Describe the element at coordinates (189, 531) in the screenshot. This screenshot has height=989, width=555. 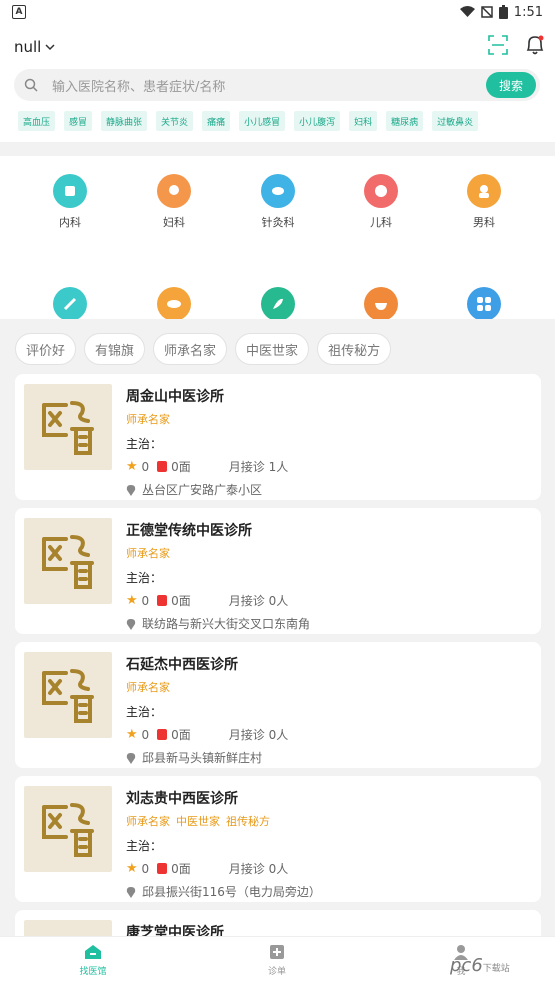
I see `clinic-name: 正德堂传统中医诊所` at that location.